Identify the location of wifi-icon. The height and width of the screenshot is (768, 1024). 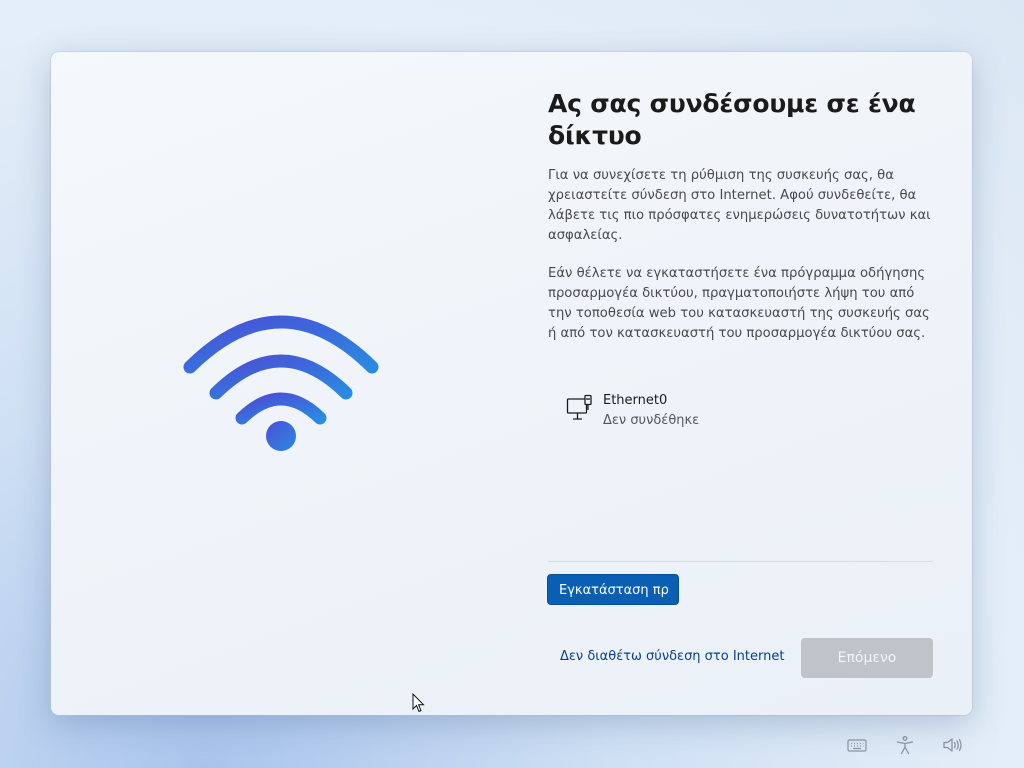
(281, 383).